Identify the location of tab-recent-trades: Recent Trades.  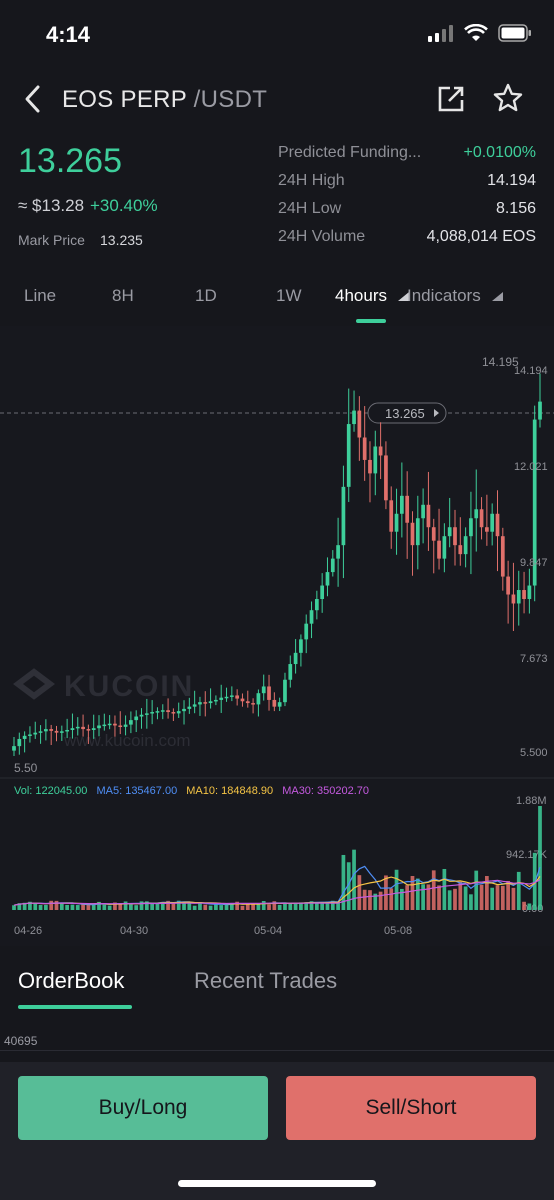
(265, 981).